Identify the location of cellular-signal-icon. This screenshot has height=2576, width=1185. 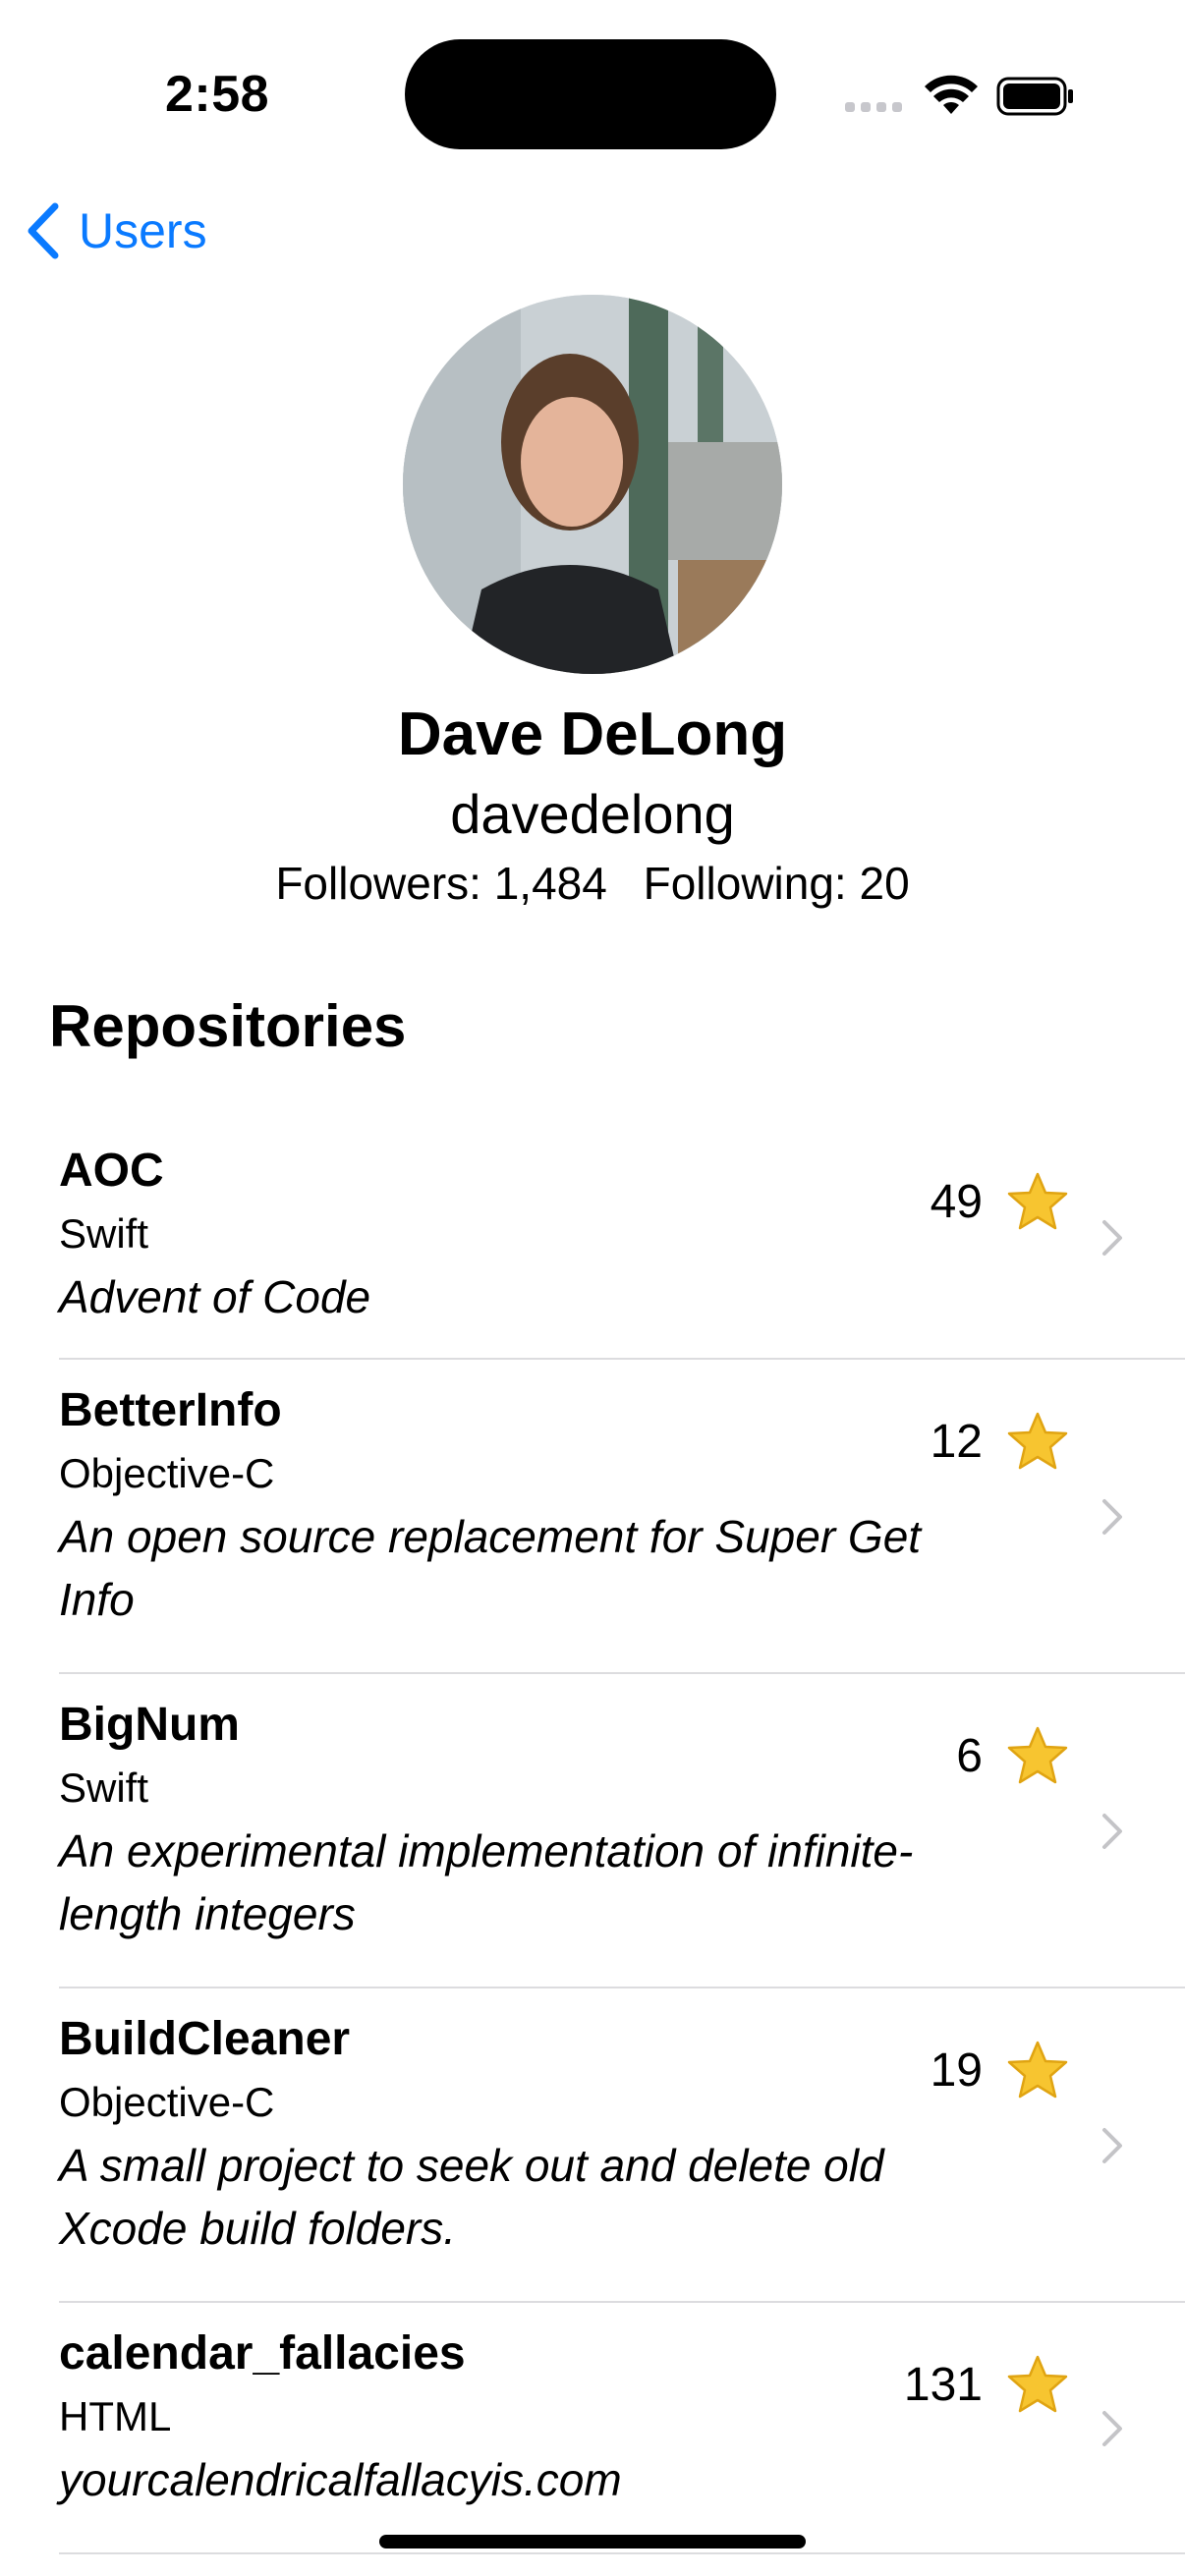
(874, 107).